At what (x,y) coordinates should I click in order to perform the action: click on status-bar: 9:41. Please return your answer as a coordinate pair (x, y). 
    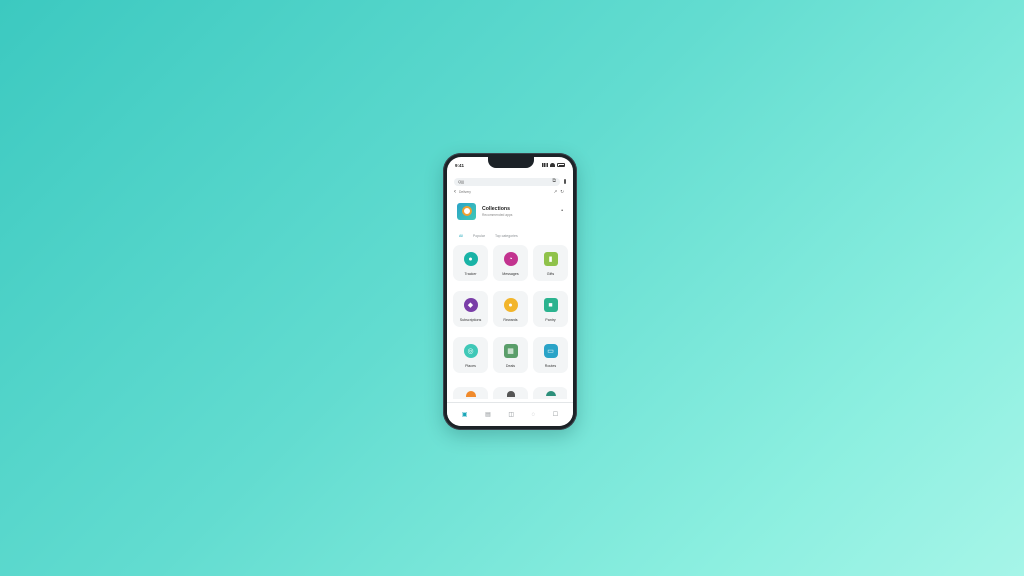
    Looking at the image, I should click on (510, 165).